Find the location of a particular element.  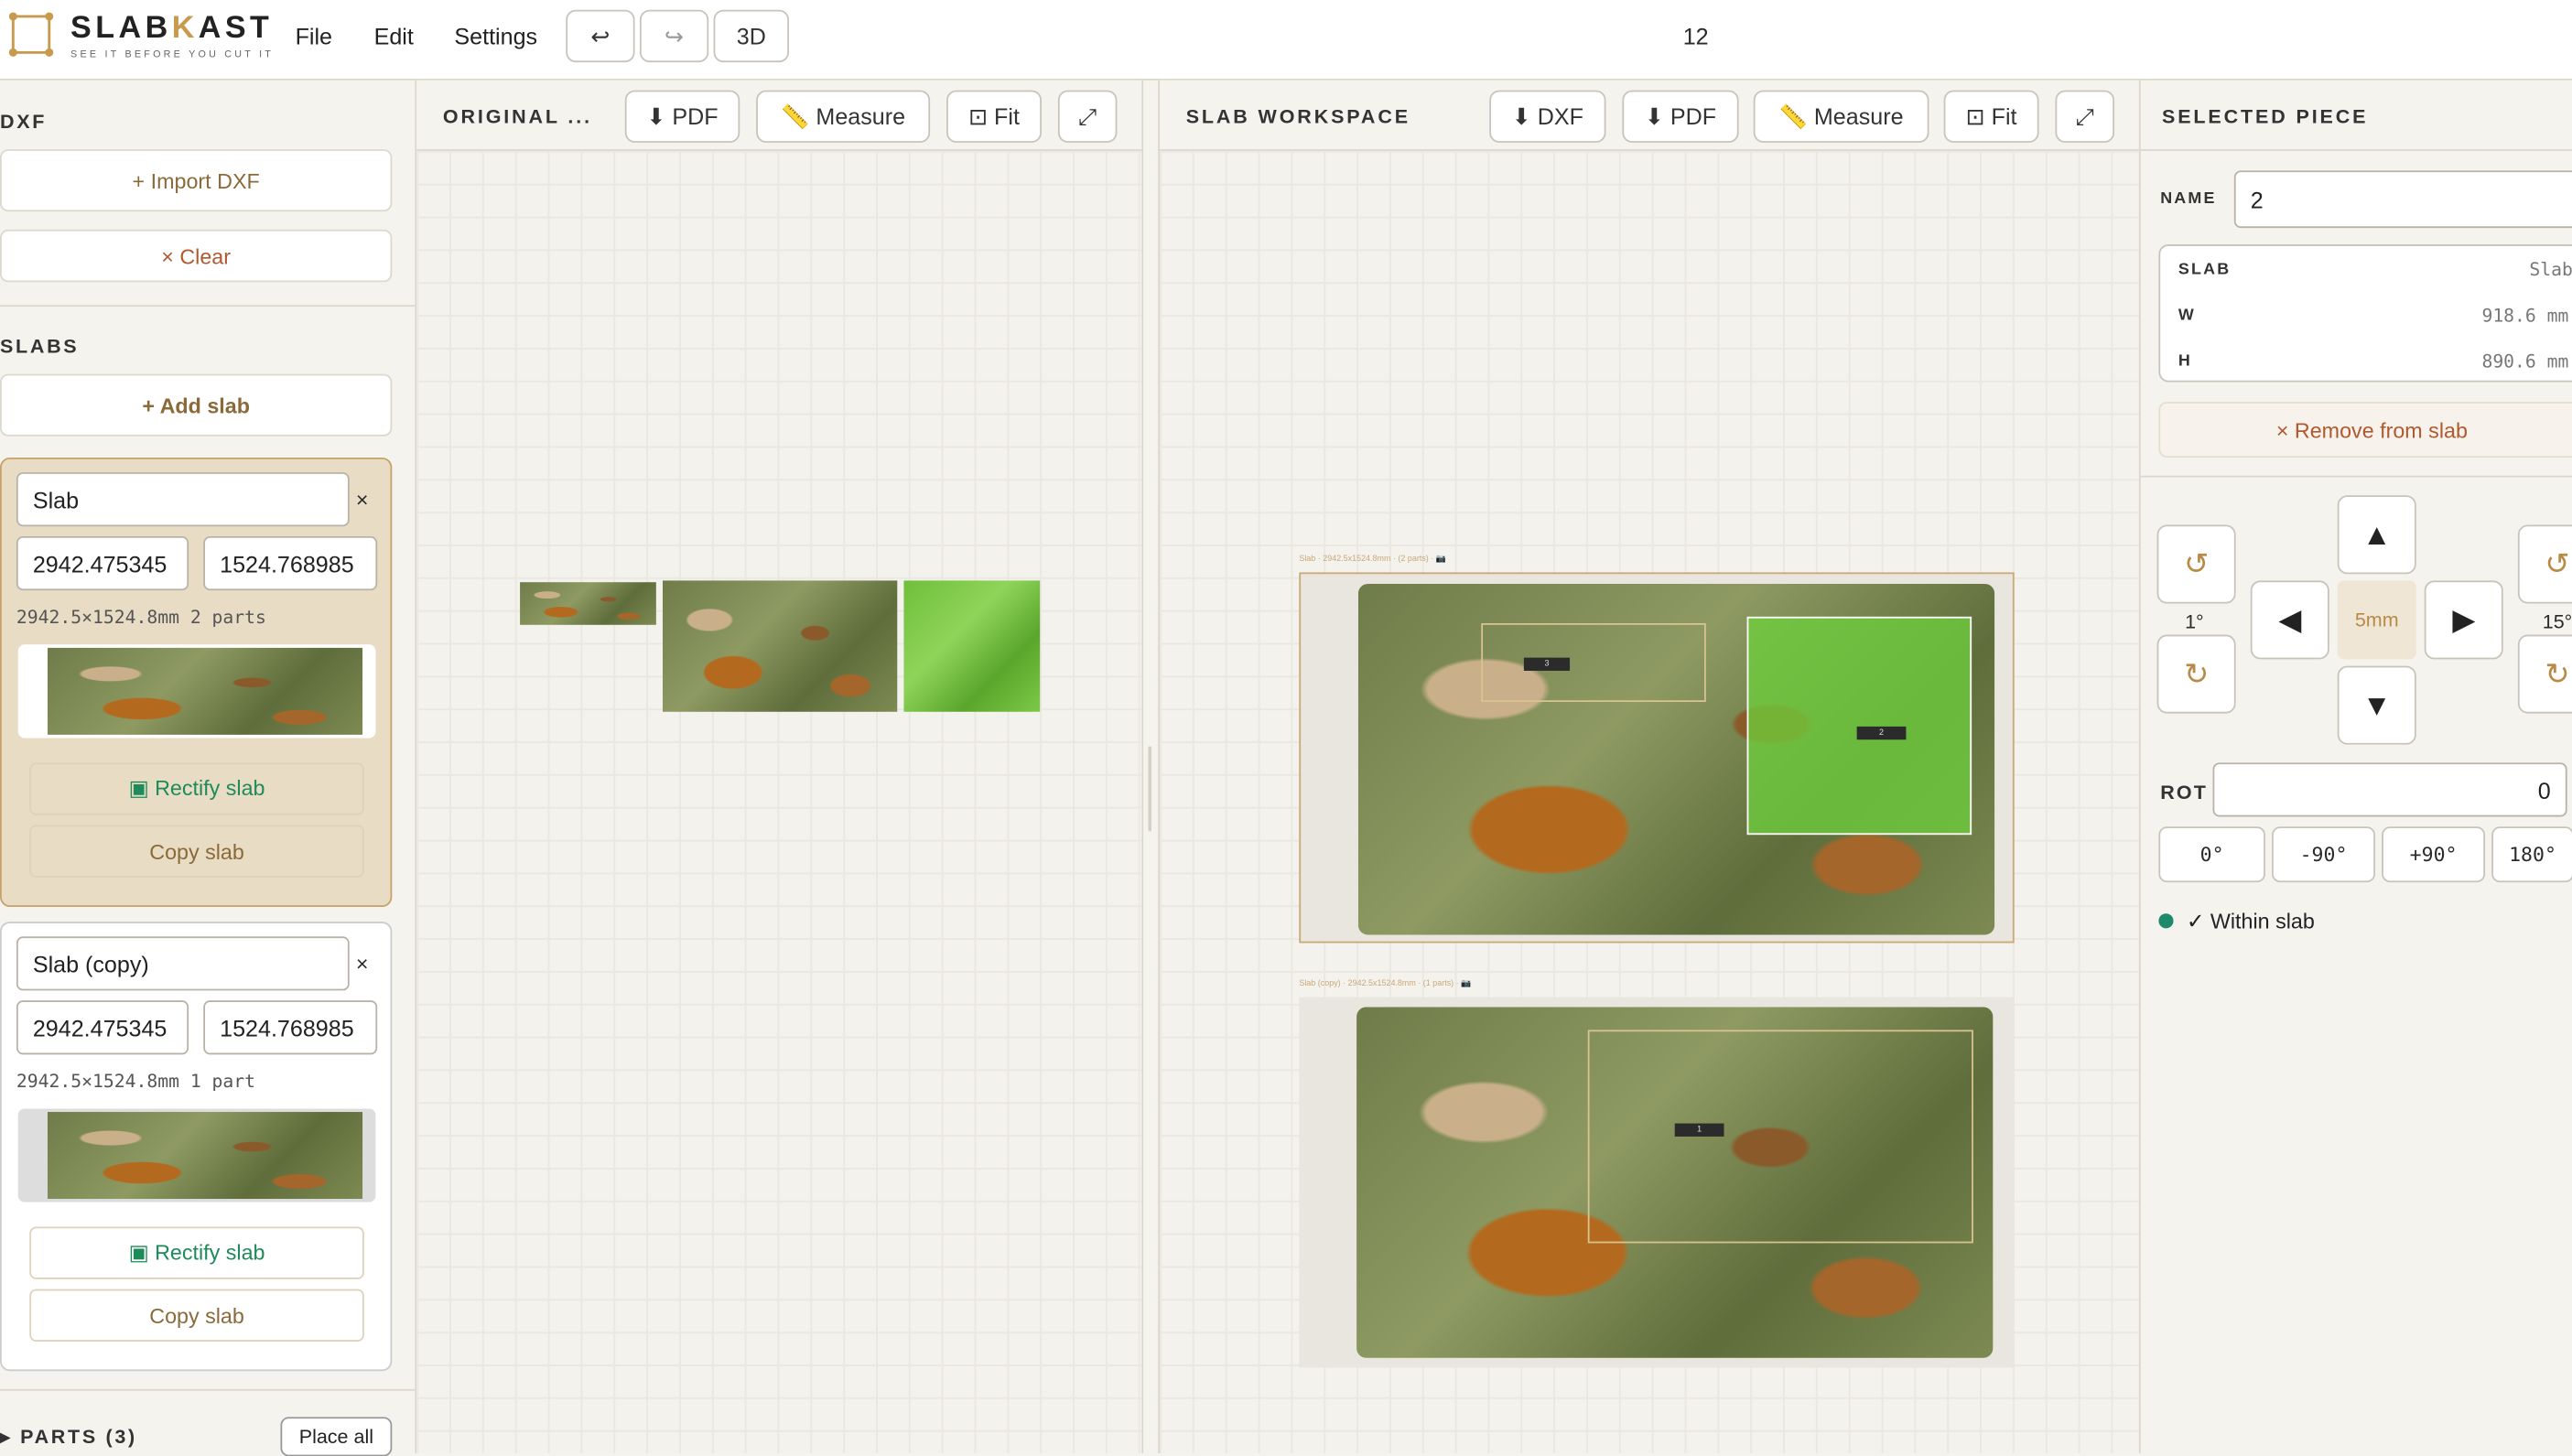

arrow-right-icon: ▶ is located at coordinates (2464, 619).